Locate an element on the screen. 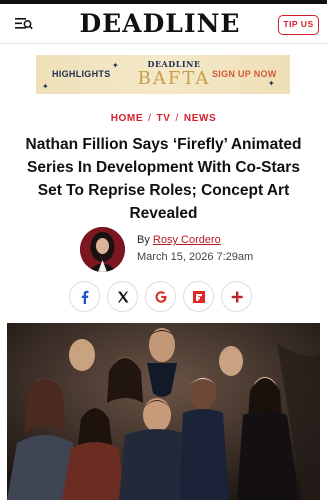 The width and height of the screenshot is (327, 500). banner-left-text: HIGHLIGHTS is located at coordinates (81, 74).